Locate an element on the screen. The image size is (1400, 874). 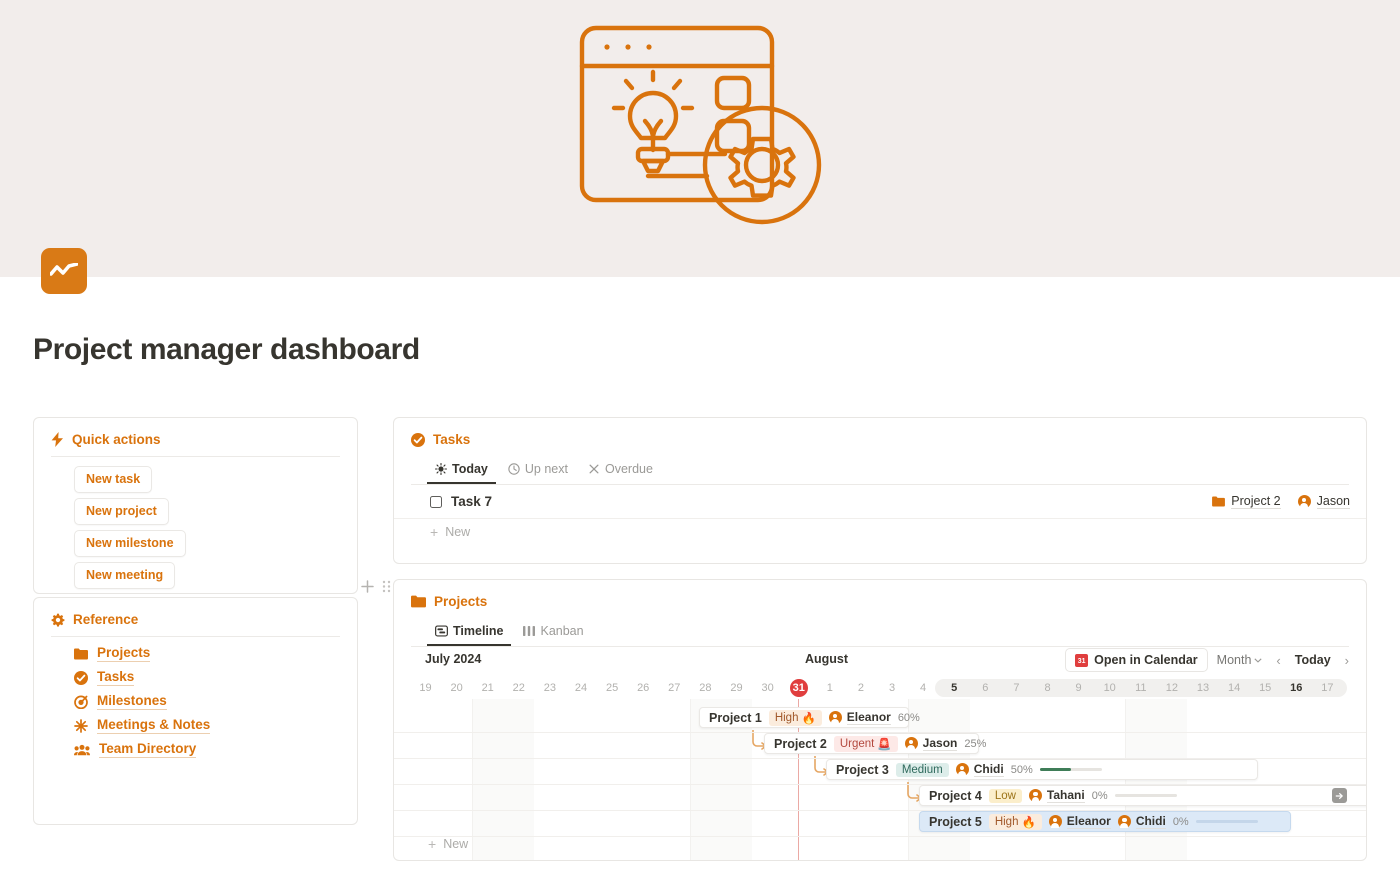
timeline-day-label: 25 is located at coordinates (612, 688).